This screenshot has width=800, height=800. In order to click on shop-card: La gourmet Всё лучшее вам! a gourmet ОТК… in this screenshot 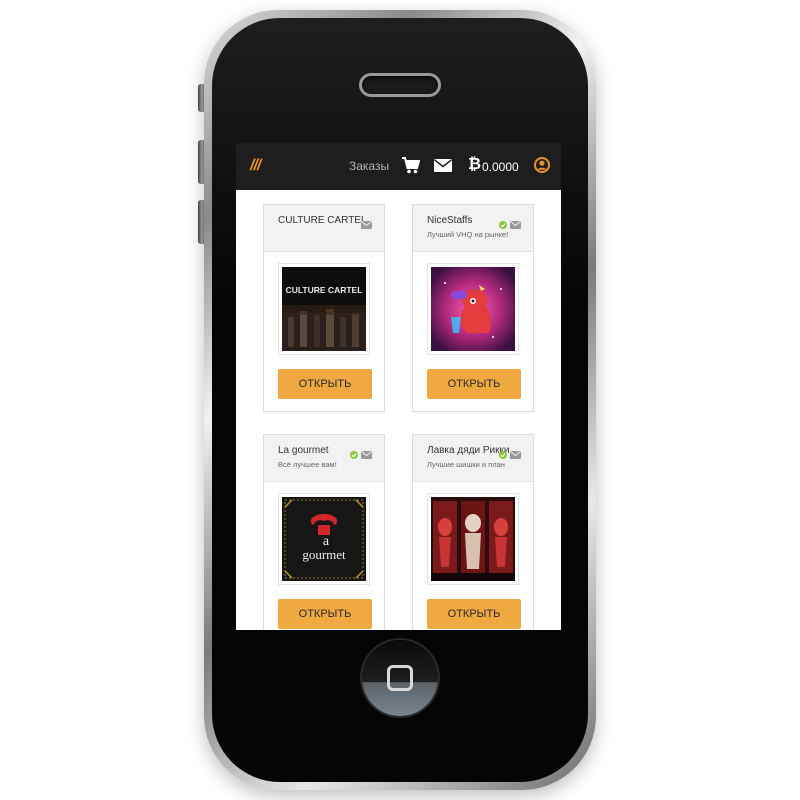, I will do `click(324, 532)`.